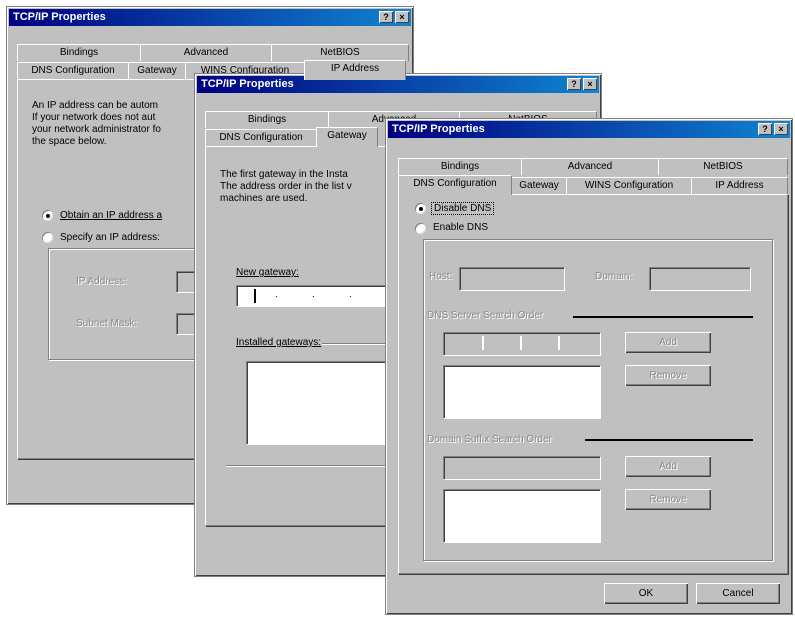 Image resolution: width=795 pixels, height=618 pixels. Describe the element at coordinates (286, 186) in the screenshot. I see `description-line: The address order in the list v` at that location.